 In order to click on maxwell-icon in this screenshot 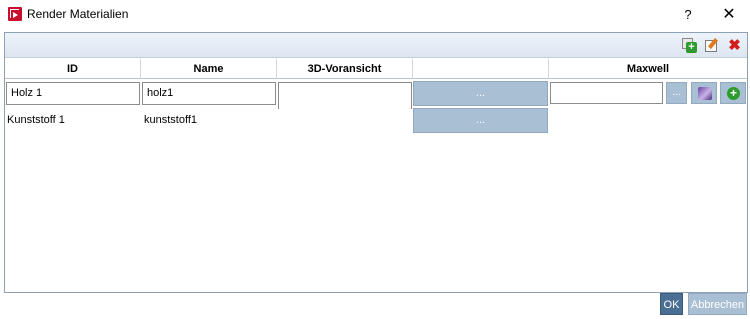, I will do `click(705, 93)`.